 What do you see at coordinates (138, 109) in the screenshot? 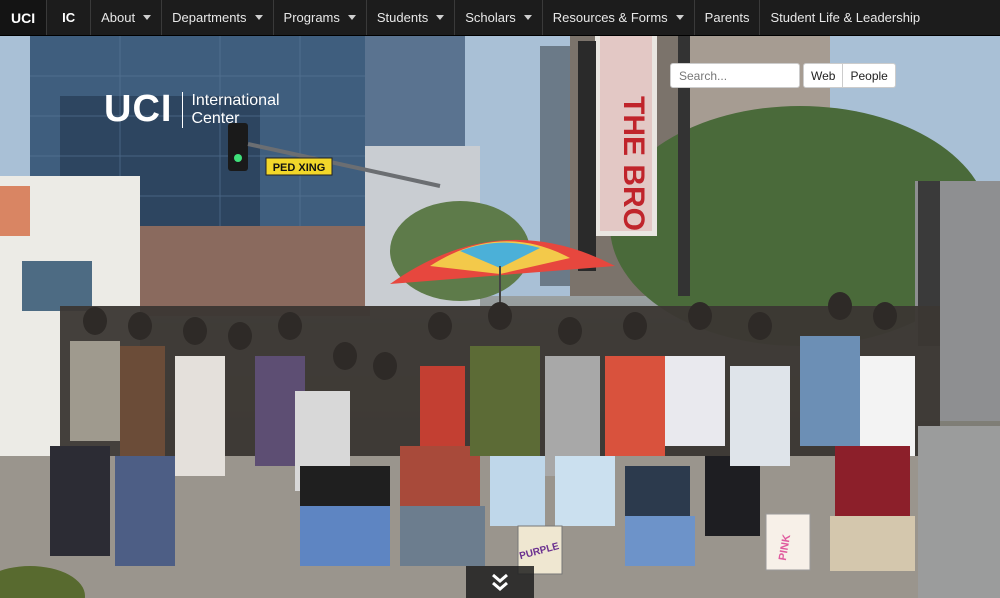
I see `logo-mark: UCI` at bounding box center [138, 109].